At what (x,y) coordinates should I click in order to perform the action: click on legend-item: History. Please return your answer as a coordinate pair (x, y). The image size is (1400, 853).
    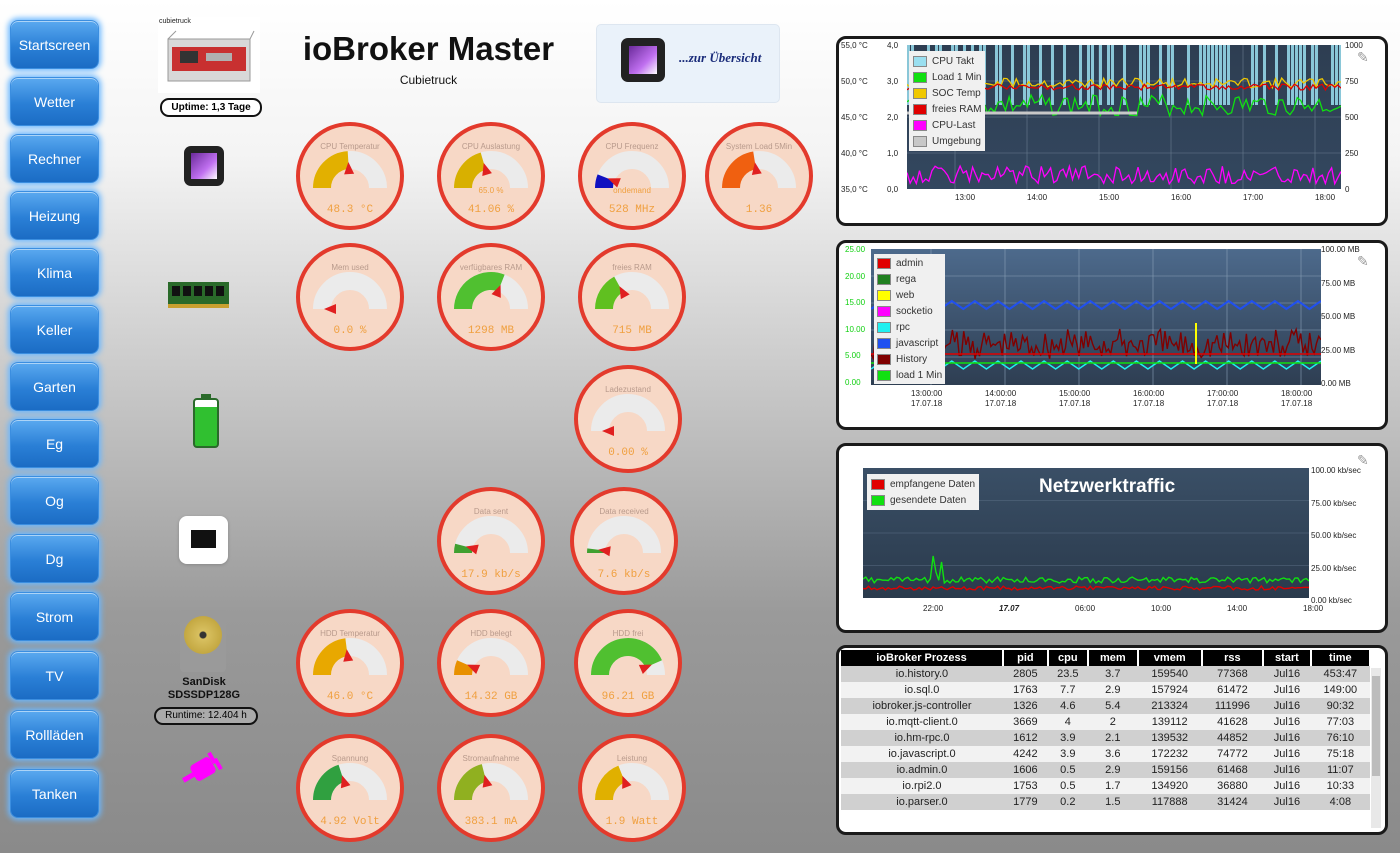
    Looking at the image, I should click on (909, 359).